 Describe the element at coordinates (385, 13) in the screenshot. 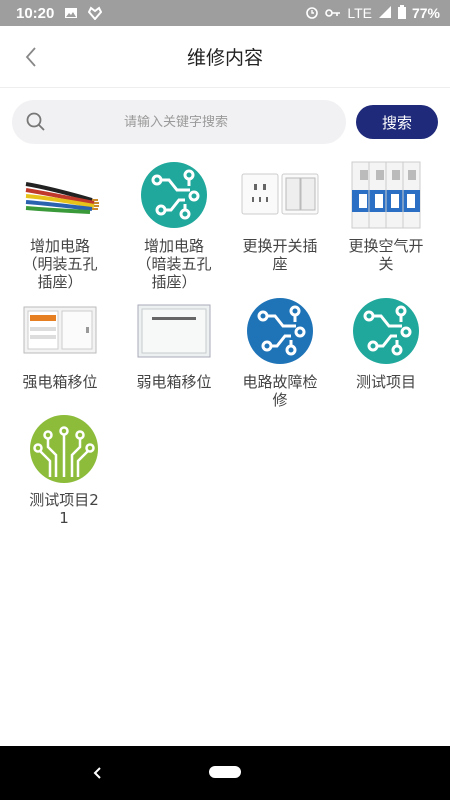

I see `signal-icon` at that location.